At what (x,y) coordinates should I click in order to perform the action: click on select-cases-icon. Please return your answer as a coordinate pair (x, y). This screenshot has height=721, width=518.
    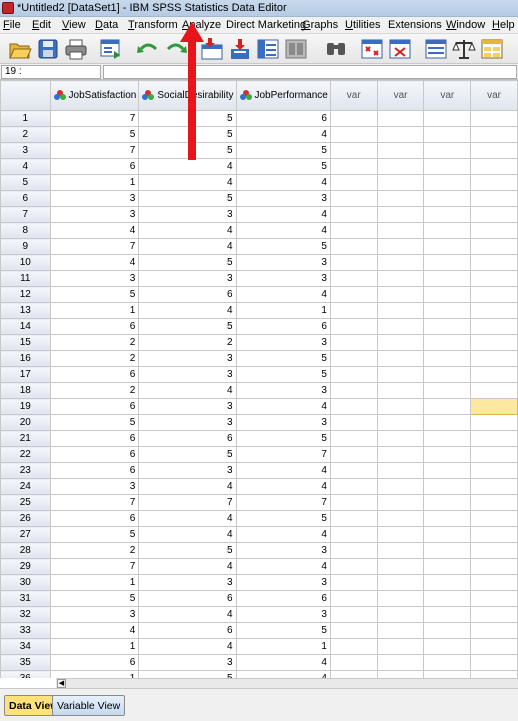
    Looking at the image, I should click on (492, 49).